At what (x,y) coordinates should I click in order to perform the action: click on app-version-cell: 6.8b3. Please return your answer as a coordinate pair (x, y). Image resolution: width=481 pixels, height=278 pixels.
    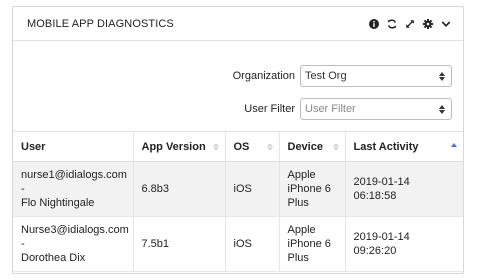
    Looking at the image, I should click on (179, 189).